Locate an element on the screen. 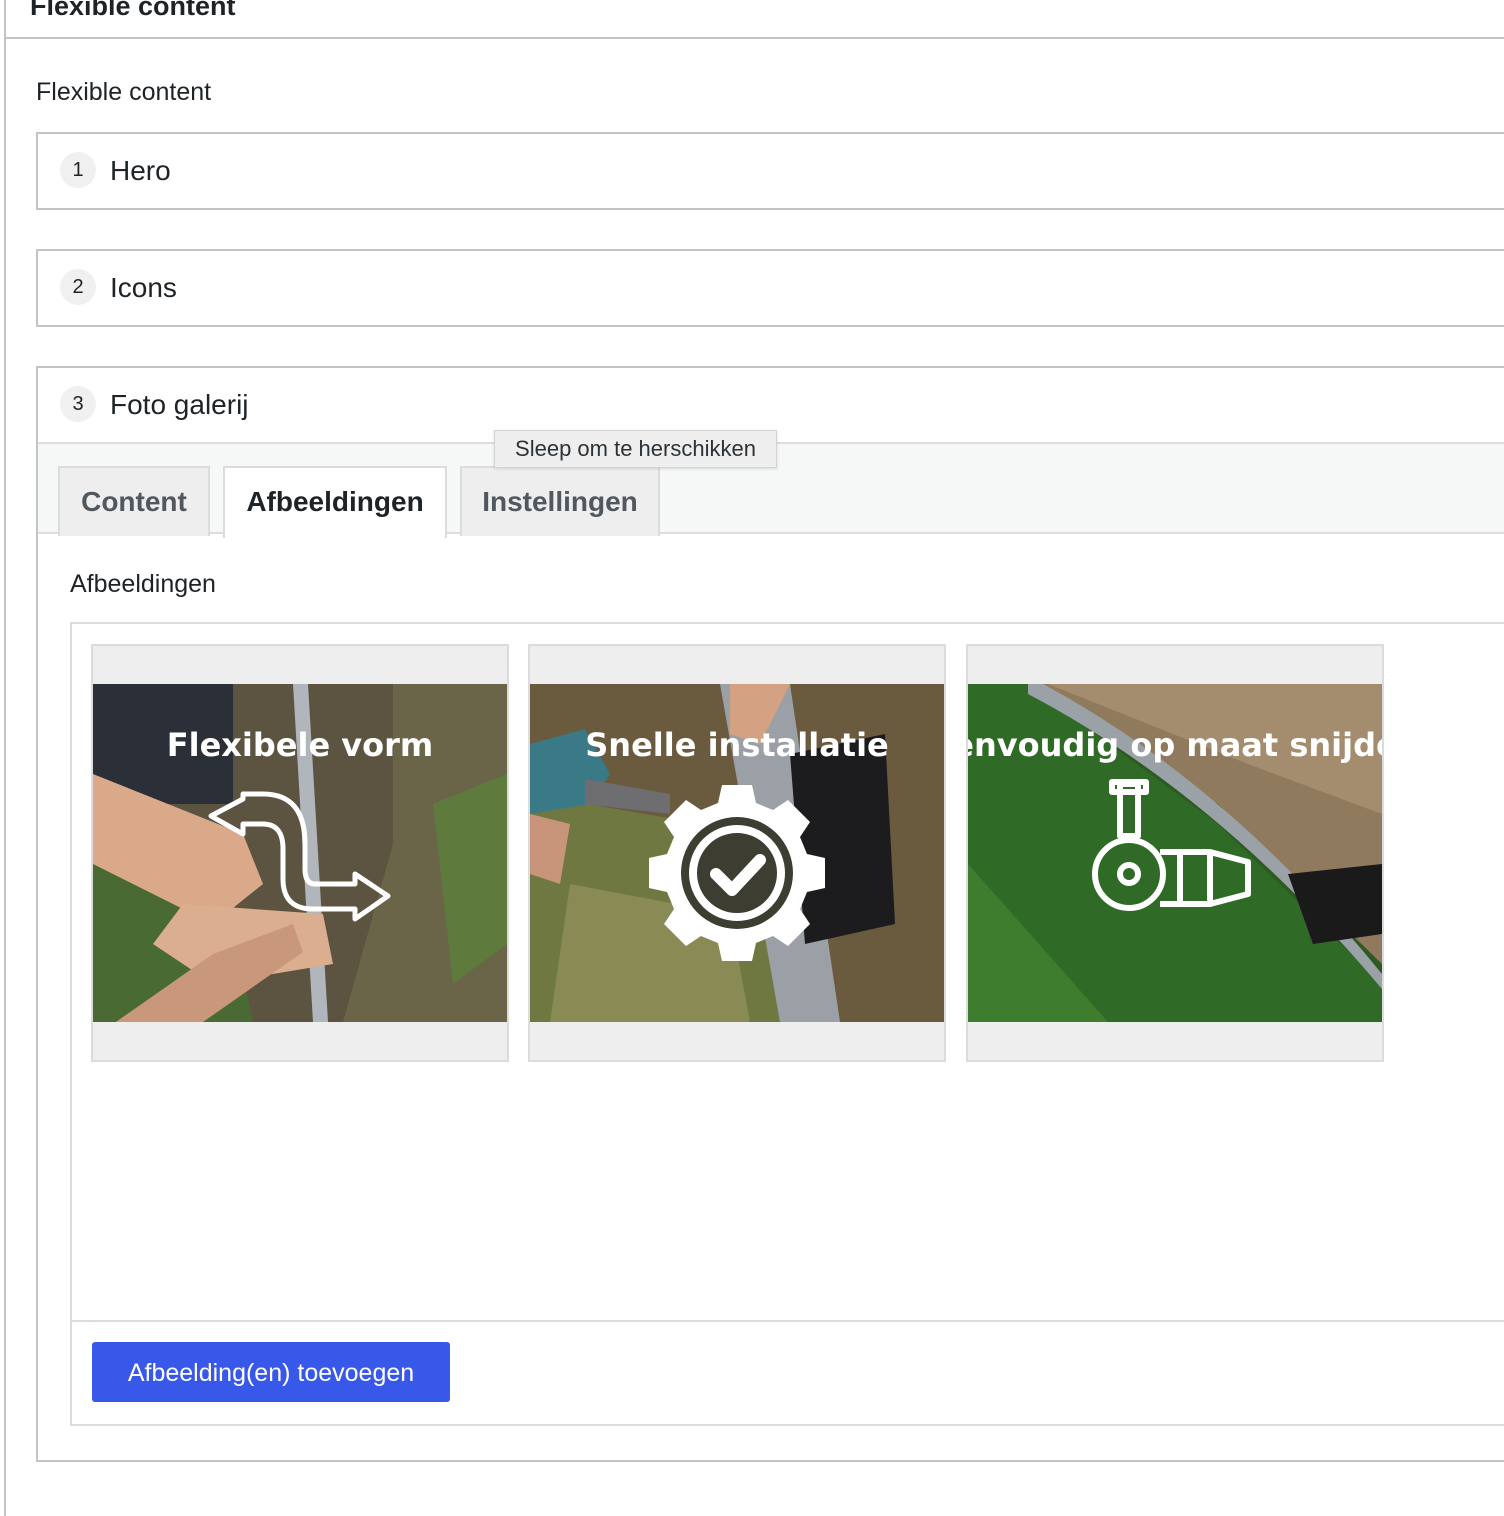  gallery-image-3: envoudig op maat snijde is located at coordinates (1175, 853).